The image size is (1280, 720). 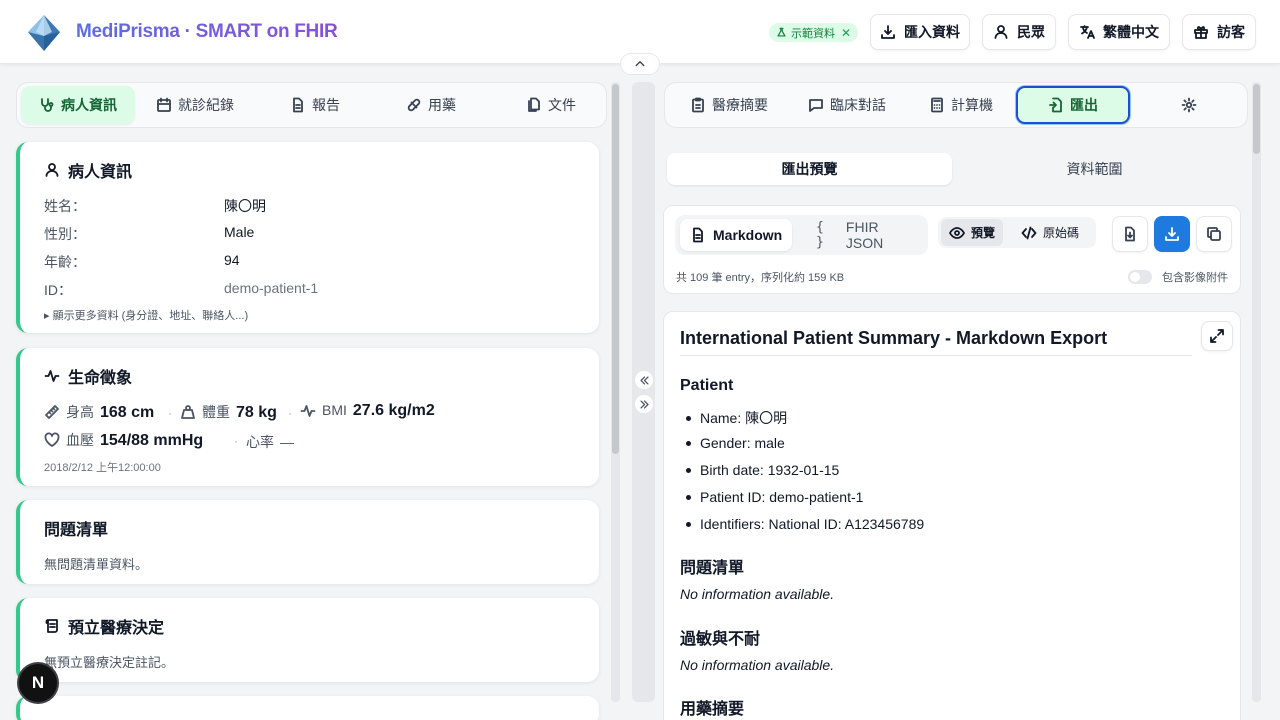 What do you see at coordinates (1201, 32) in the screenshot?
I see `gift-icon` at bounding box center [1201, 32].